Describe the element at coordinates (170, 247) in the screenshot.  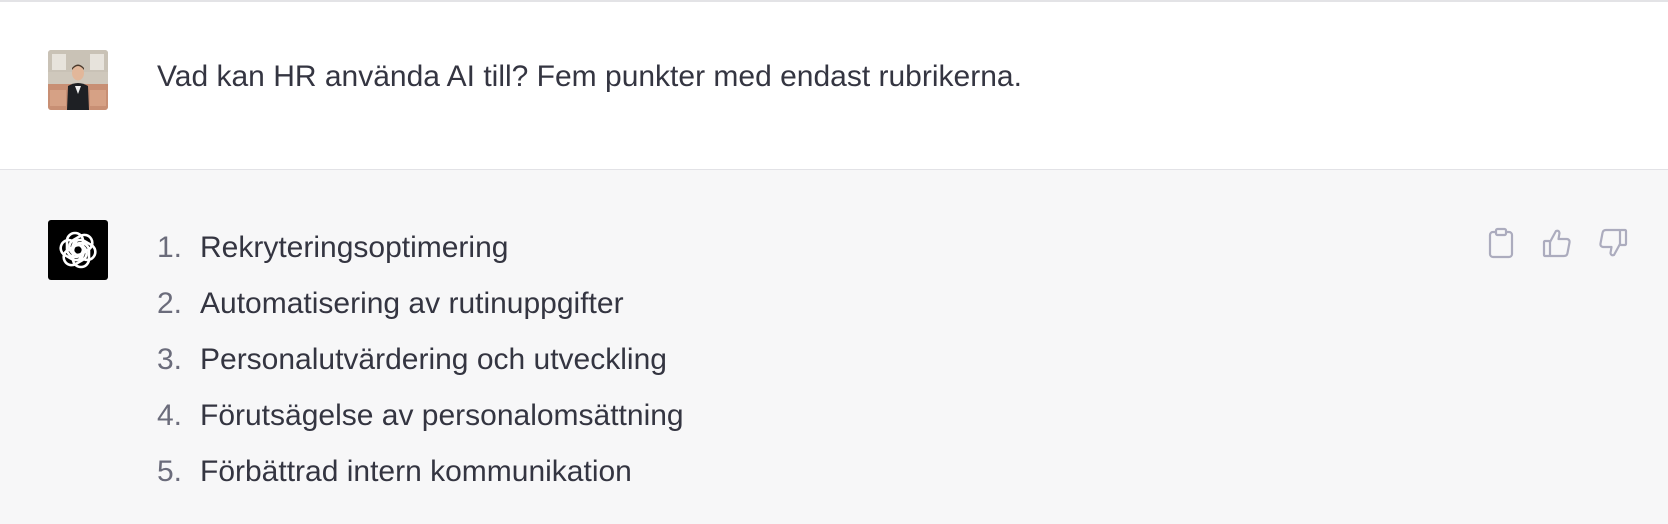
I see `list-item-number: 1.` at that location.